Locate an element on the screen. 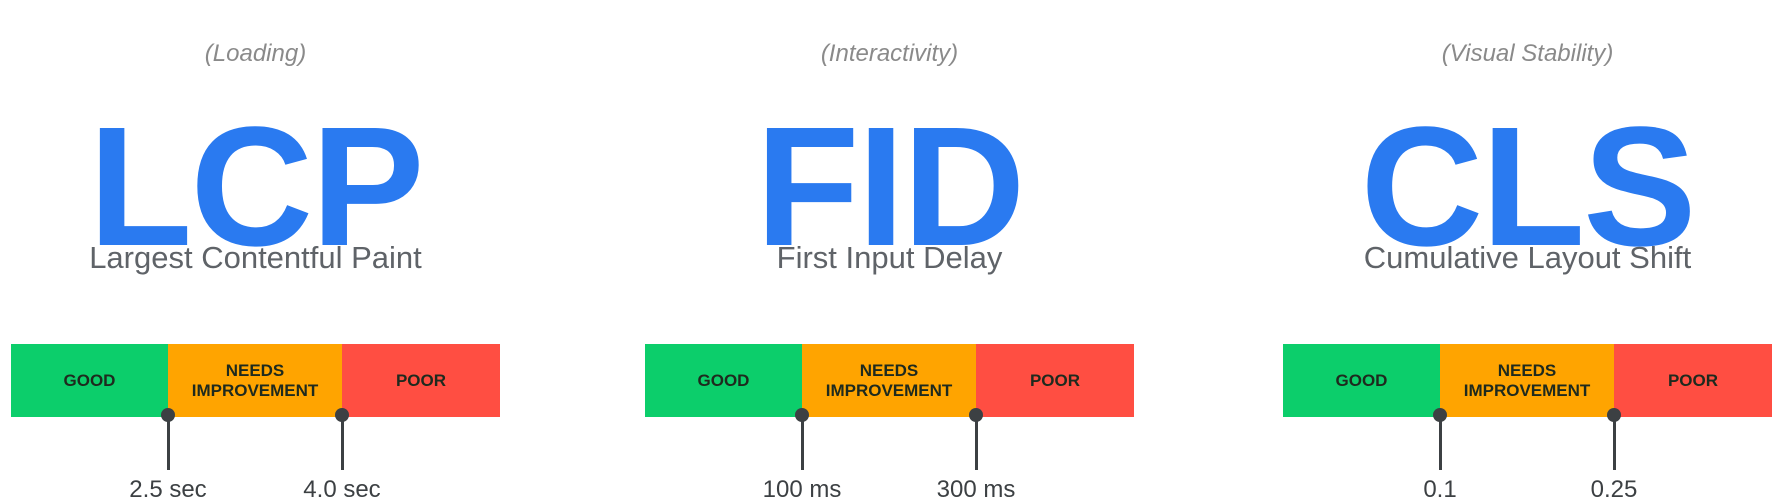  metric-category: (Visual Stability) is located at coordinates (1527, 53).